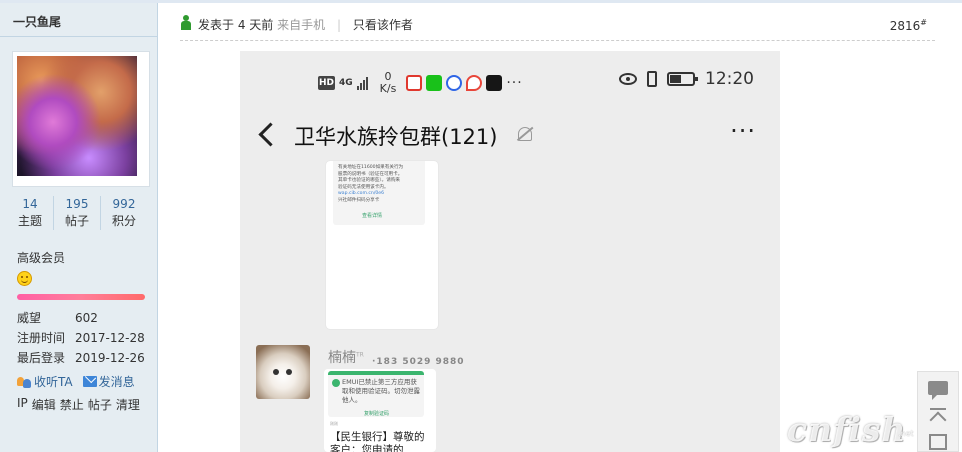  I want to click on stat-points: 992 积分, so click(124, 213).